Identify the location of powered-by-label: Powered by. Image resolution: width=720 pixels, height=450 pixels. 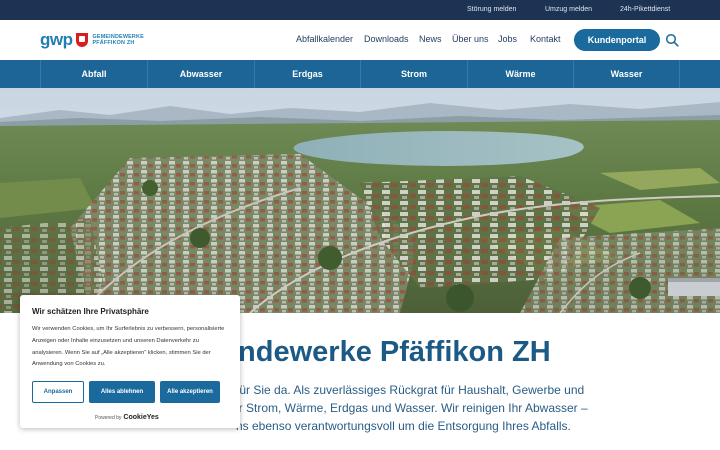
(108, 417).